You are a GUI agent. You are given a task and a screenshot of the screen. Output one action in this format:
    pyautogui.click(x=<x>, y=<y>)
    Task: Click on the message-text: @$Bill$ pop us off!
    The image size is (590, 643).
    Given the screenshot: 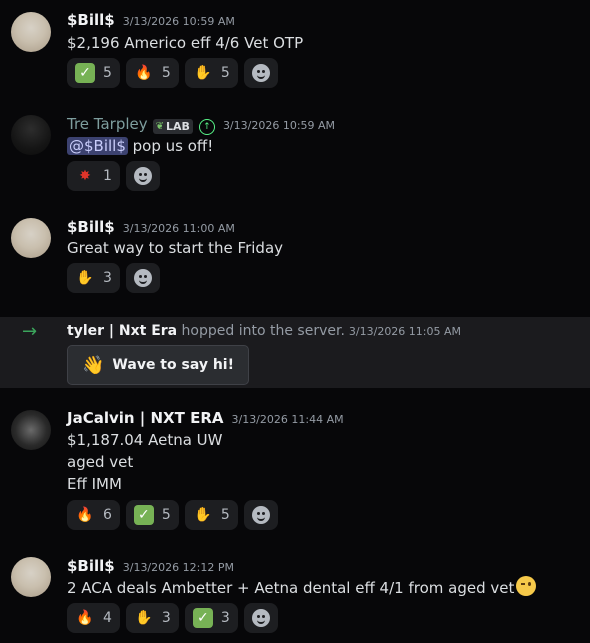 What is the action you would take?
    pyautogui.click(x=140, y=146)
    